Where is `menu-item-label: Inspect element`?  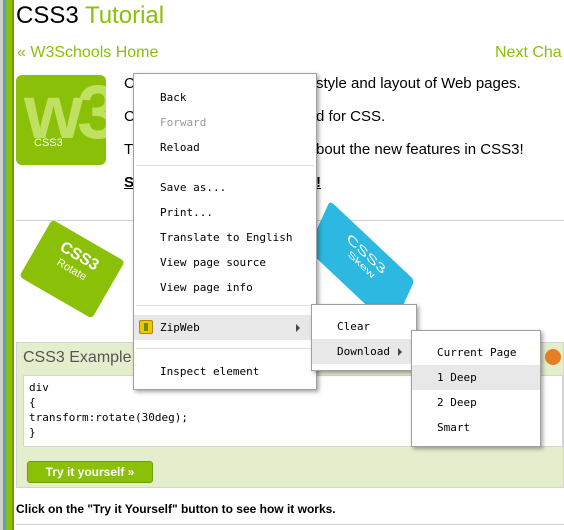 menu-item-label: Inspect element is located at coordinates (210, 371).